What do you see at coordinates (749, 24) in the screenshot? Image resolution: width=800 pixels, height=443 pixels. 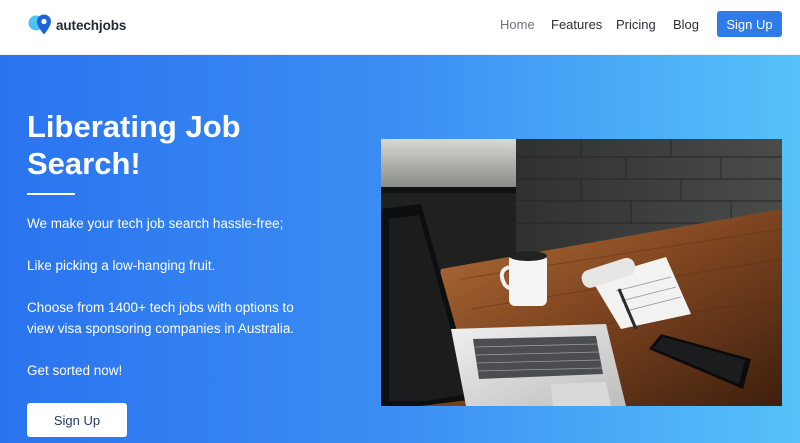 I see `nav-signup-button: Sign Up` at bounding box center [749, 24].